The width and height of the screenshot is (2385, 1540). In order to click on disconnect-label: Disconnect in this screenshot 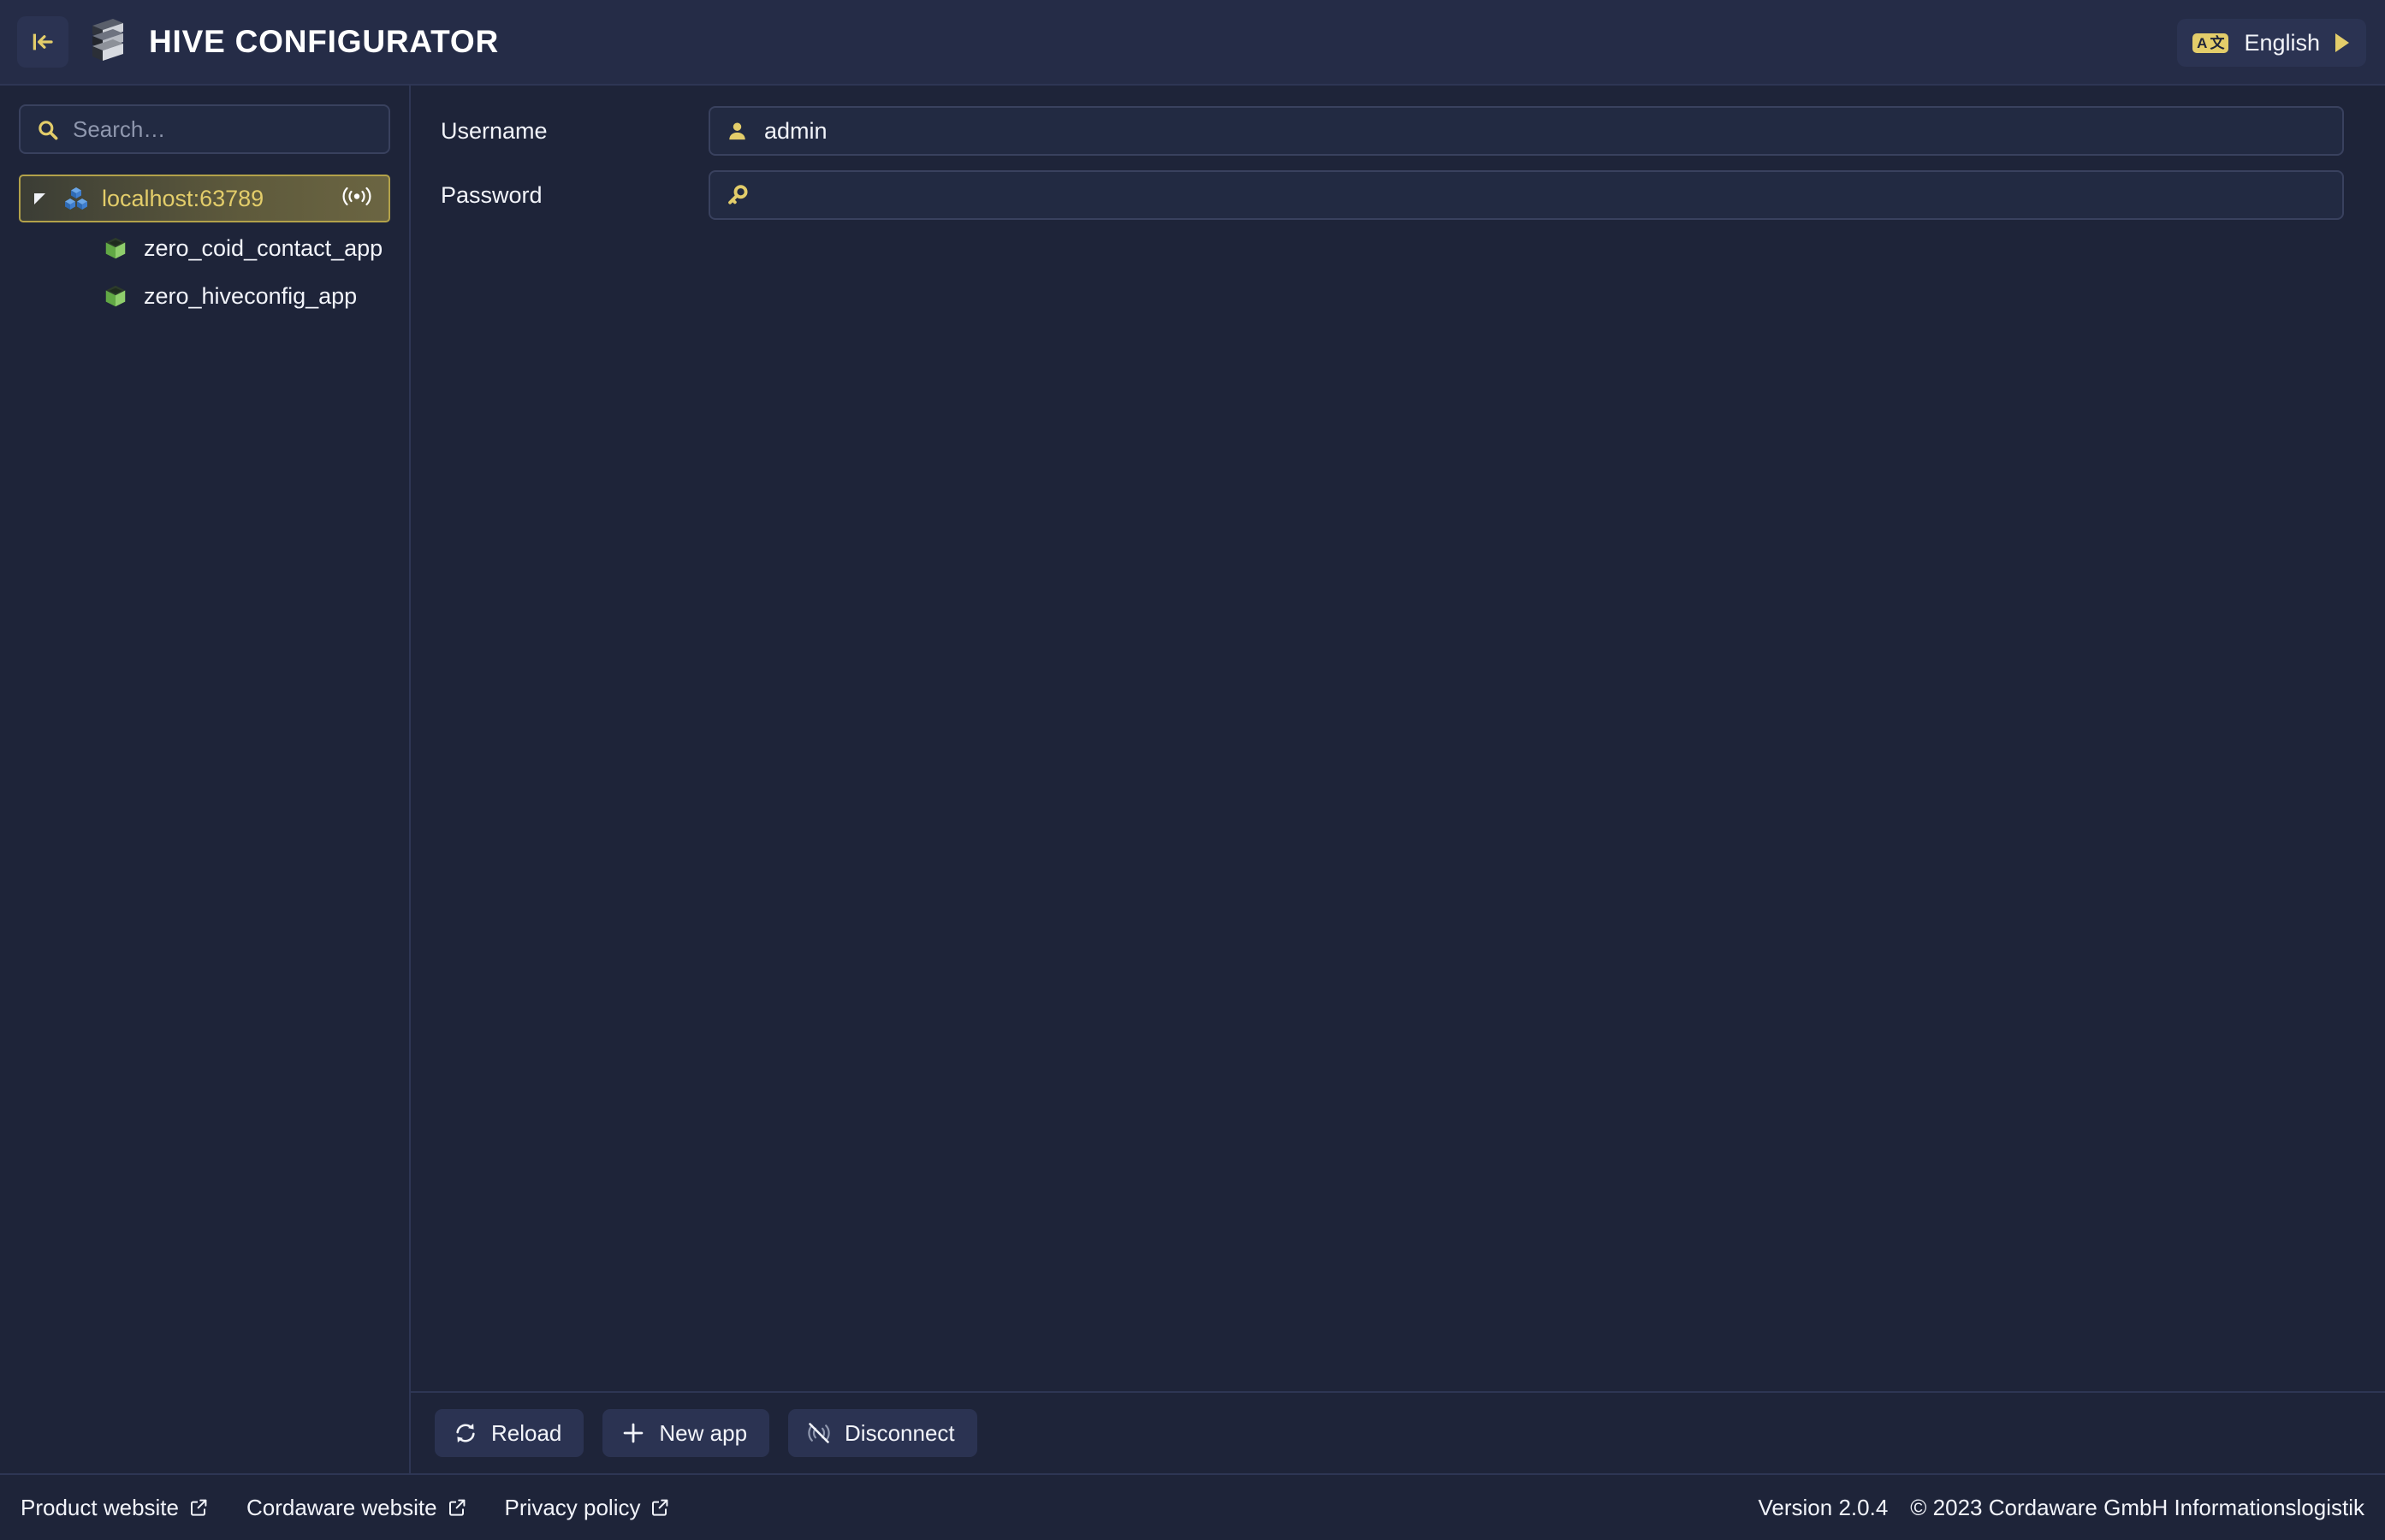, I will do `click(900, 1432)`.